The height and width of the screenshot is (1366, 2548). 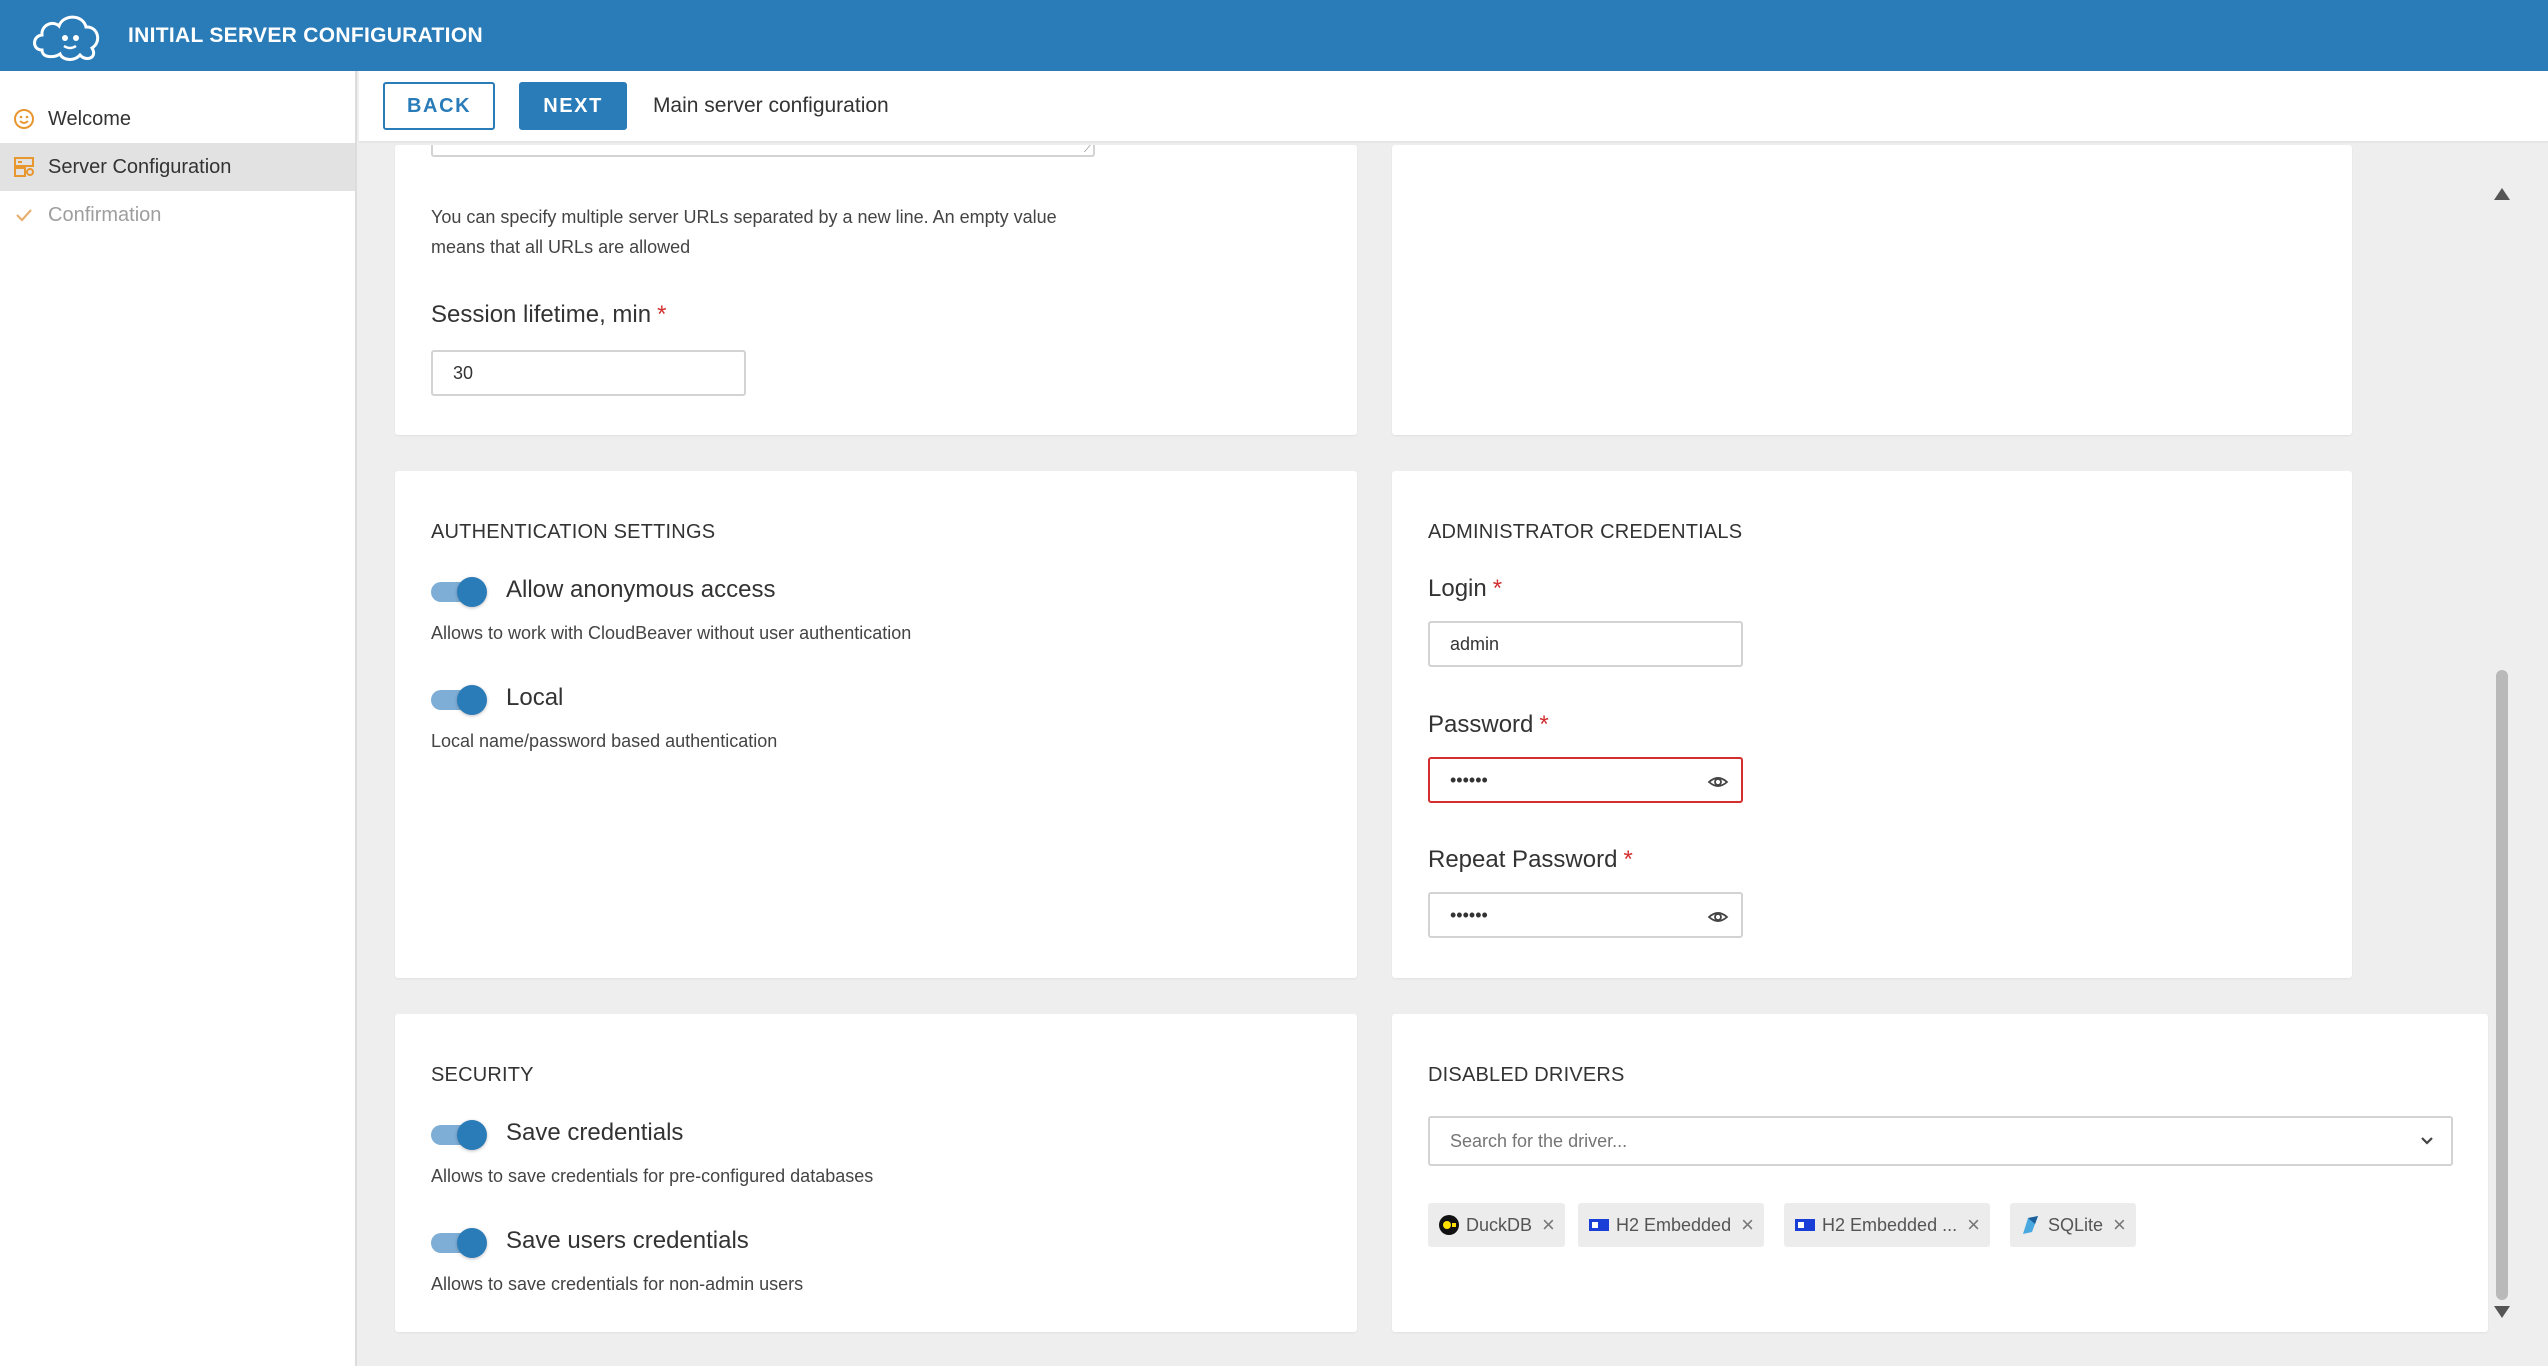 I want to click on driver-chip-sqlite: SQLite ×, so click(x=2073, y=1225).